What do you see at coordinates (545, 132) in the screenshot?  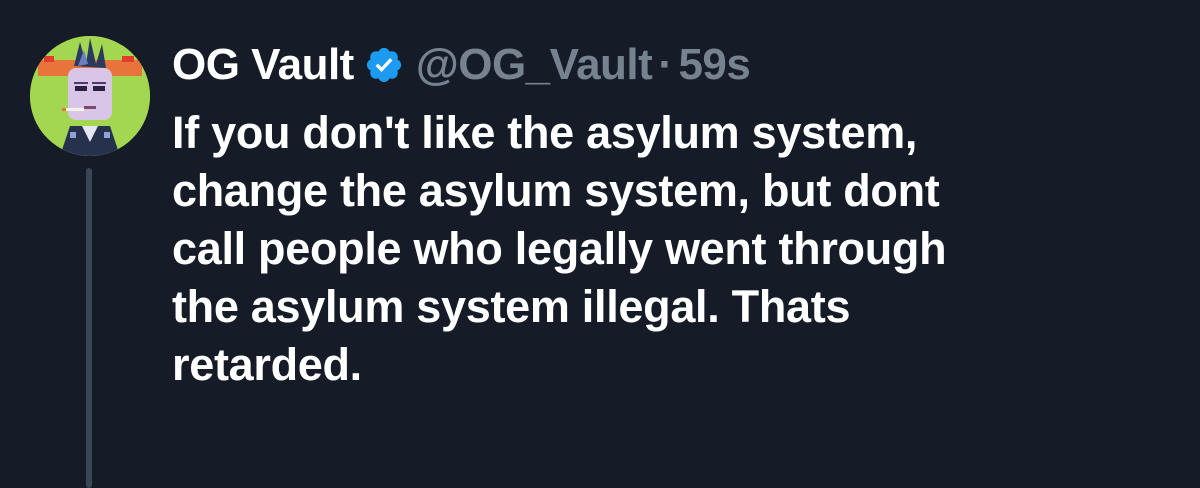 I see `tweet-text-line: If you don't like the asylum system,` at bounding box center [545, 132].